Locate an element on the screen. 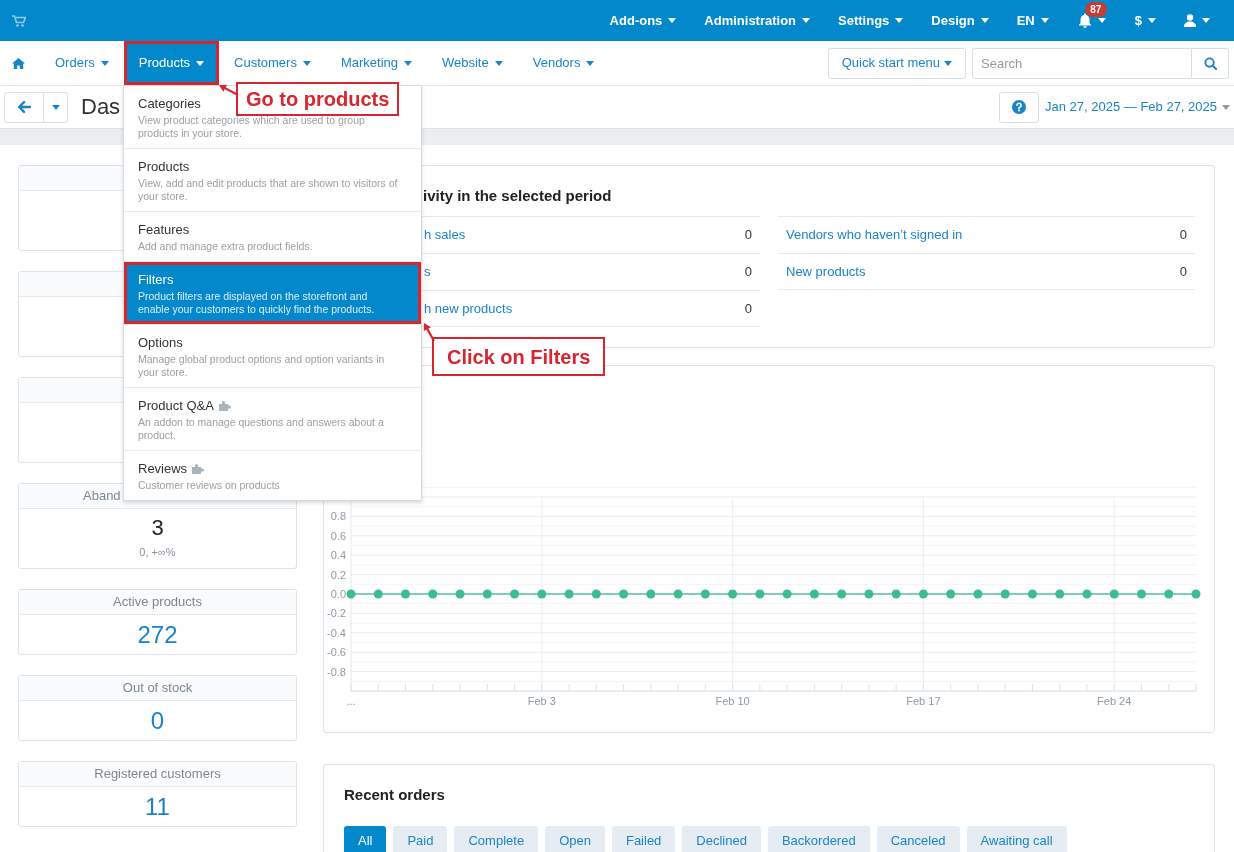 The image size is (1234, 852). axis-label: 0.6 is located at coordinates (338, 535).